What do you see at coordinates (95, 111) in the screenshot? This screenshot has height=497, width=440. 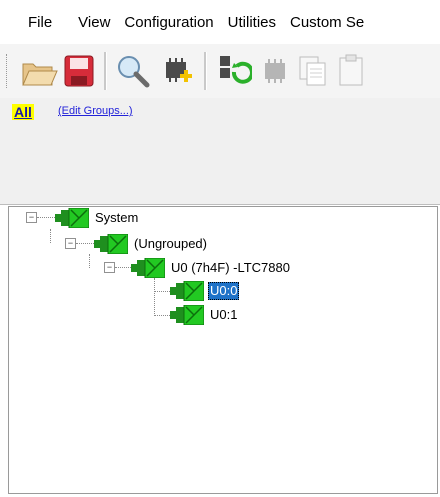 I see `edit-groups-link: (Edit Groups...)` at bounding box center [95, 111].